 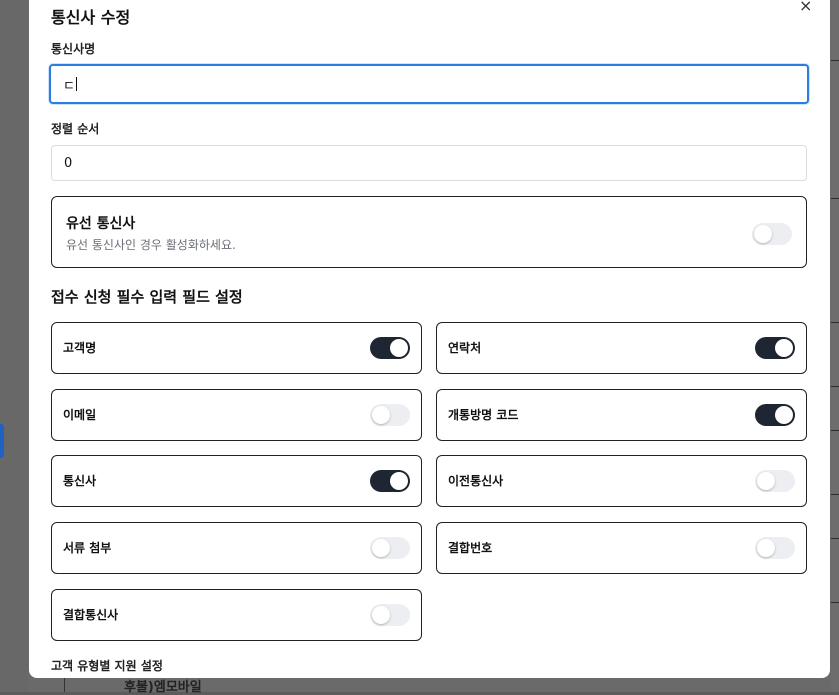 What do you see at coordinates (80, 415) in the screenshot?
I see `required-field-label: 이메일` at bounding box center [80, 415].